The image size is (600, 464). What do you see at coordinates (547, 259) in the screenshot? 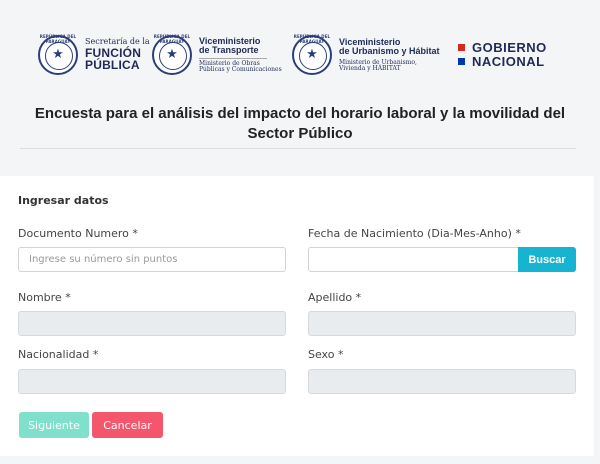
I see `buscar-button: Buscar` at bounding box center [547, 259].